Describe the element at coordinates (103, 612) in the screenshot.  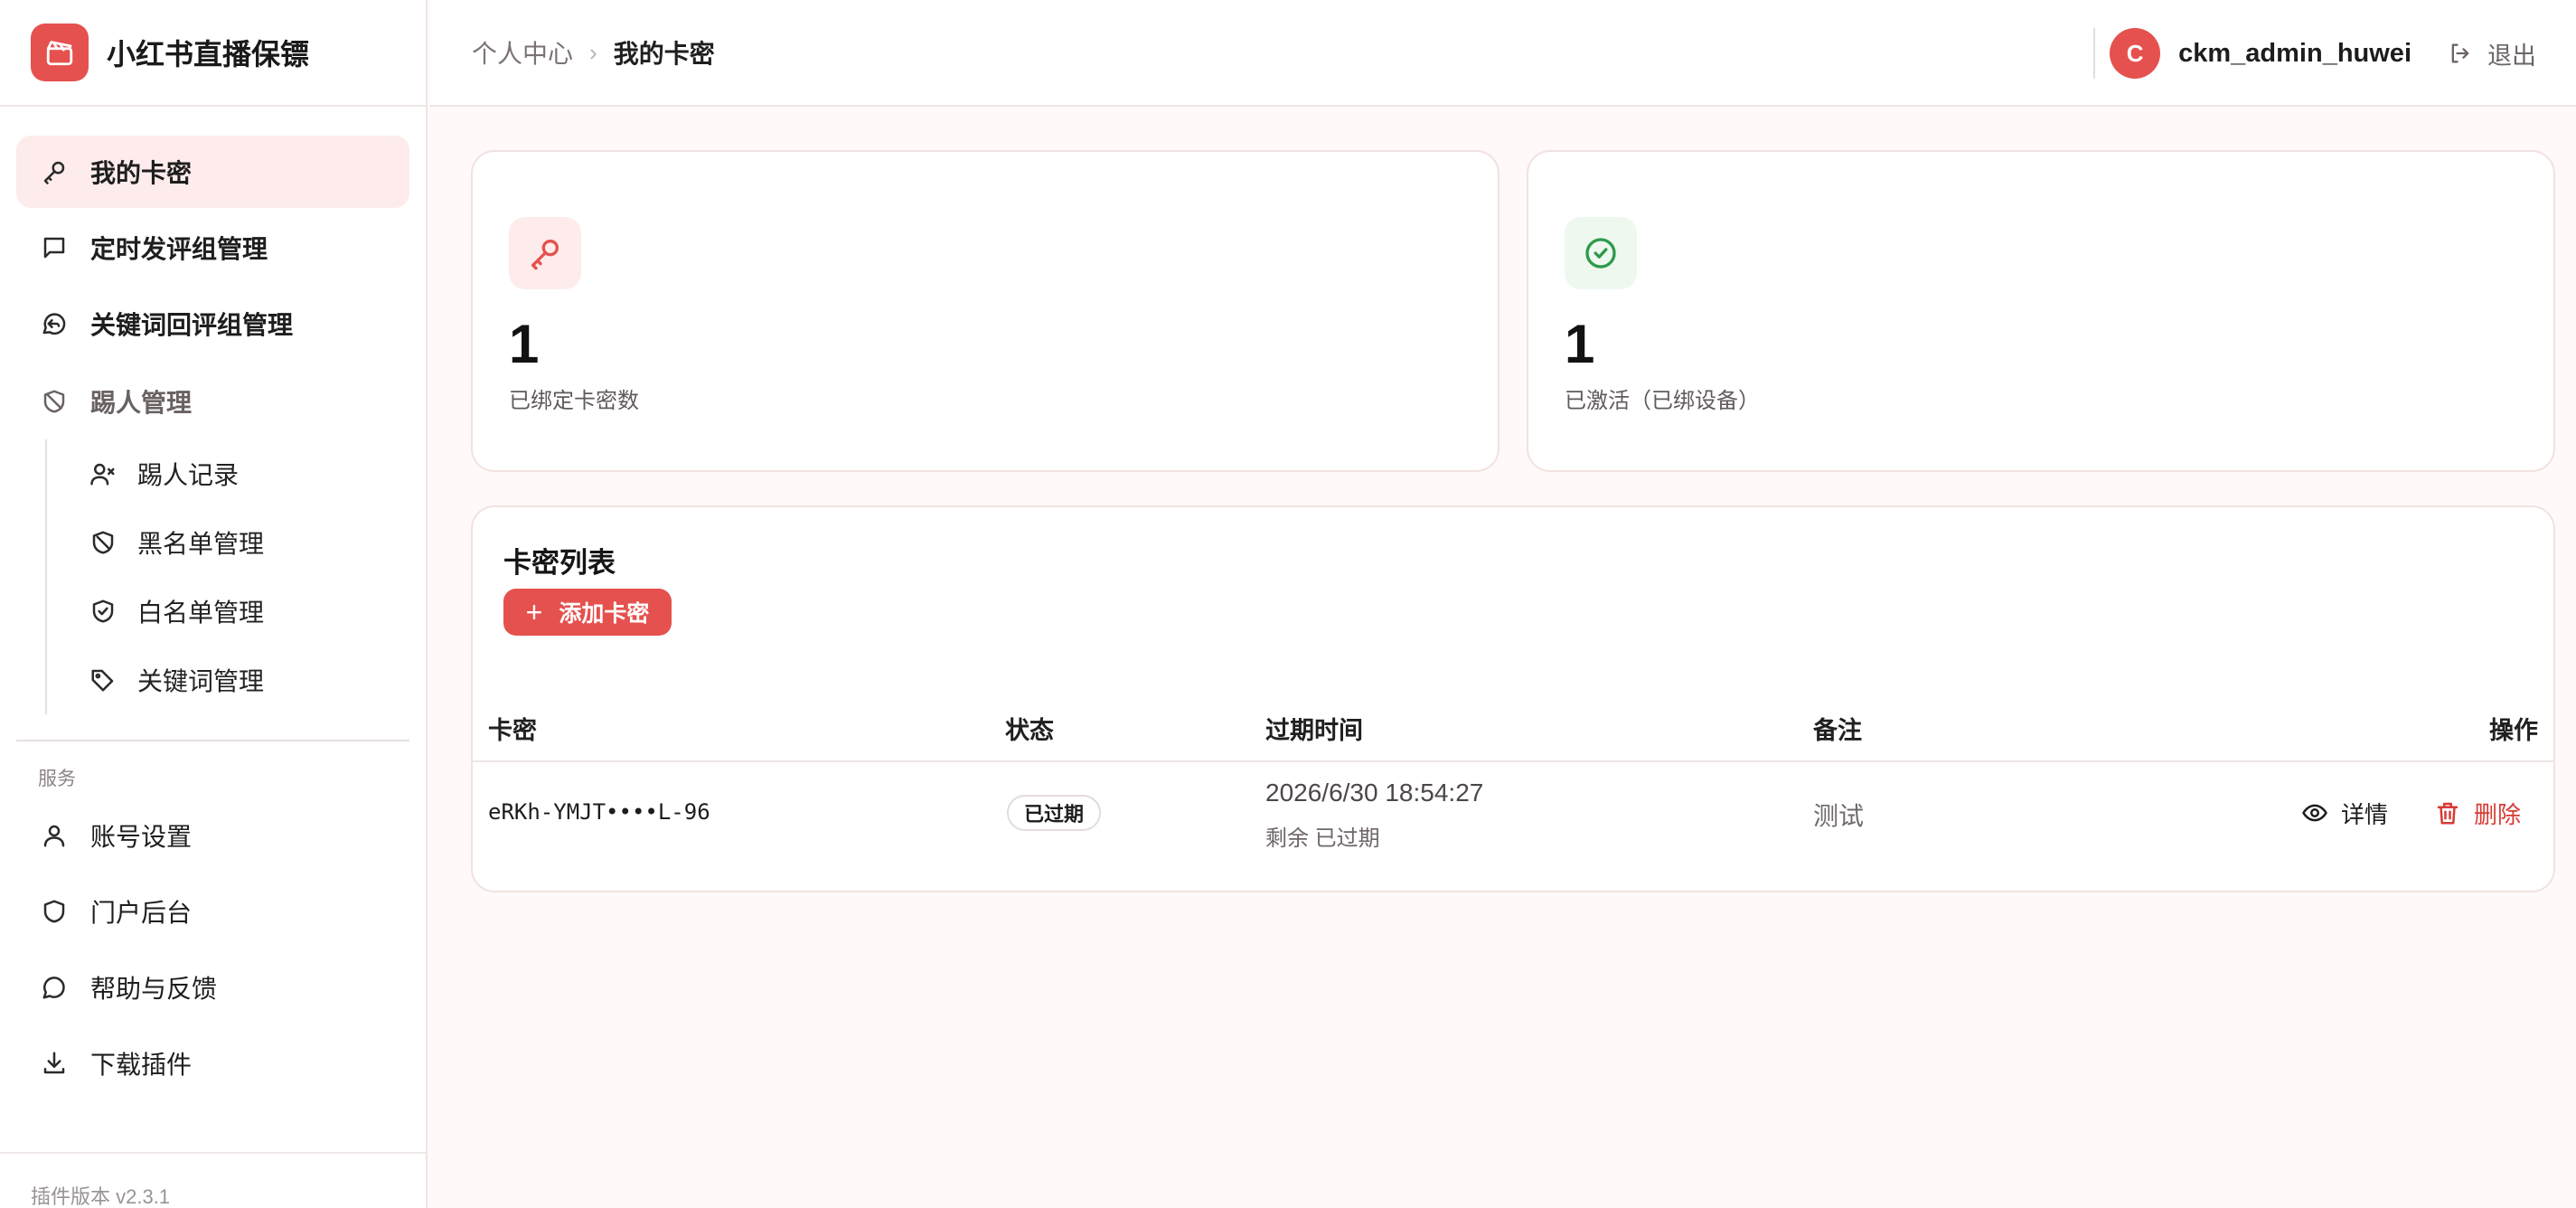
I see `shield-check-icon` at that location.